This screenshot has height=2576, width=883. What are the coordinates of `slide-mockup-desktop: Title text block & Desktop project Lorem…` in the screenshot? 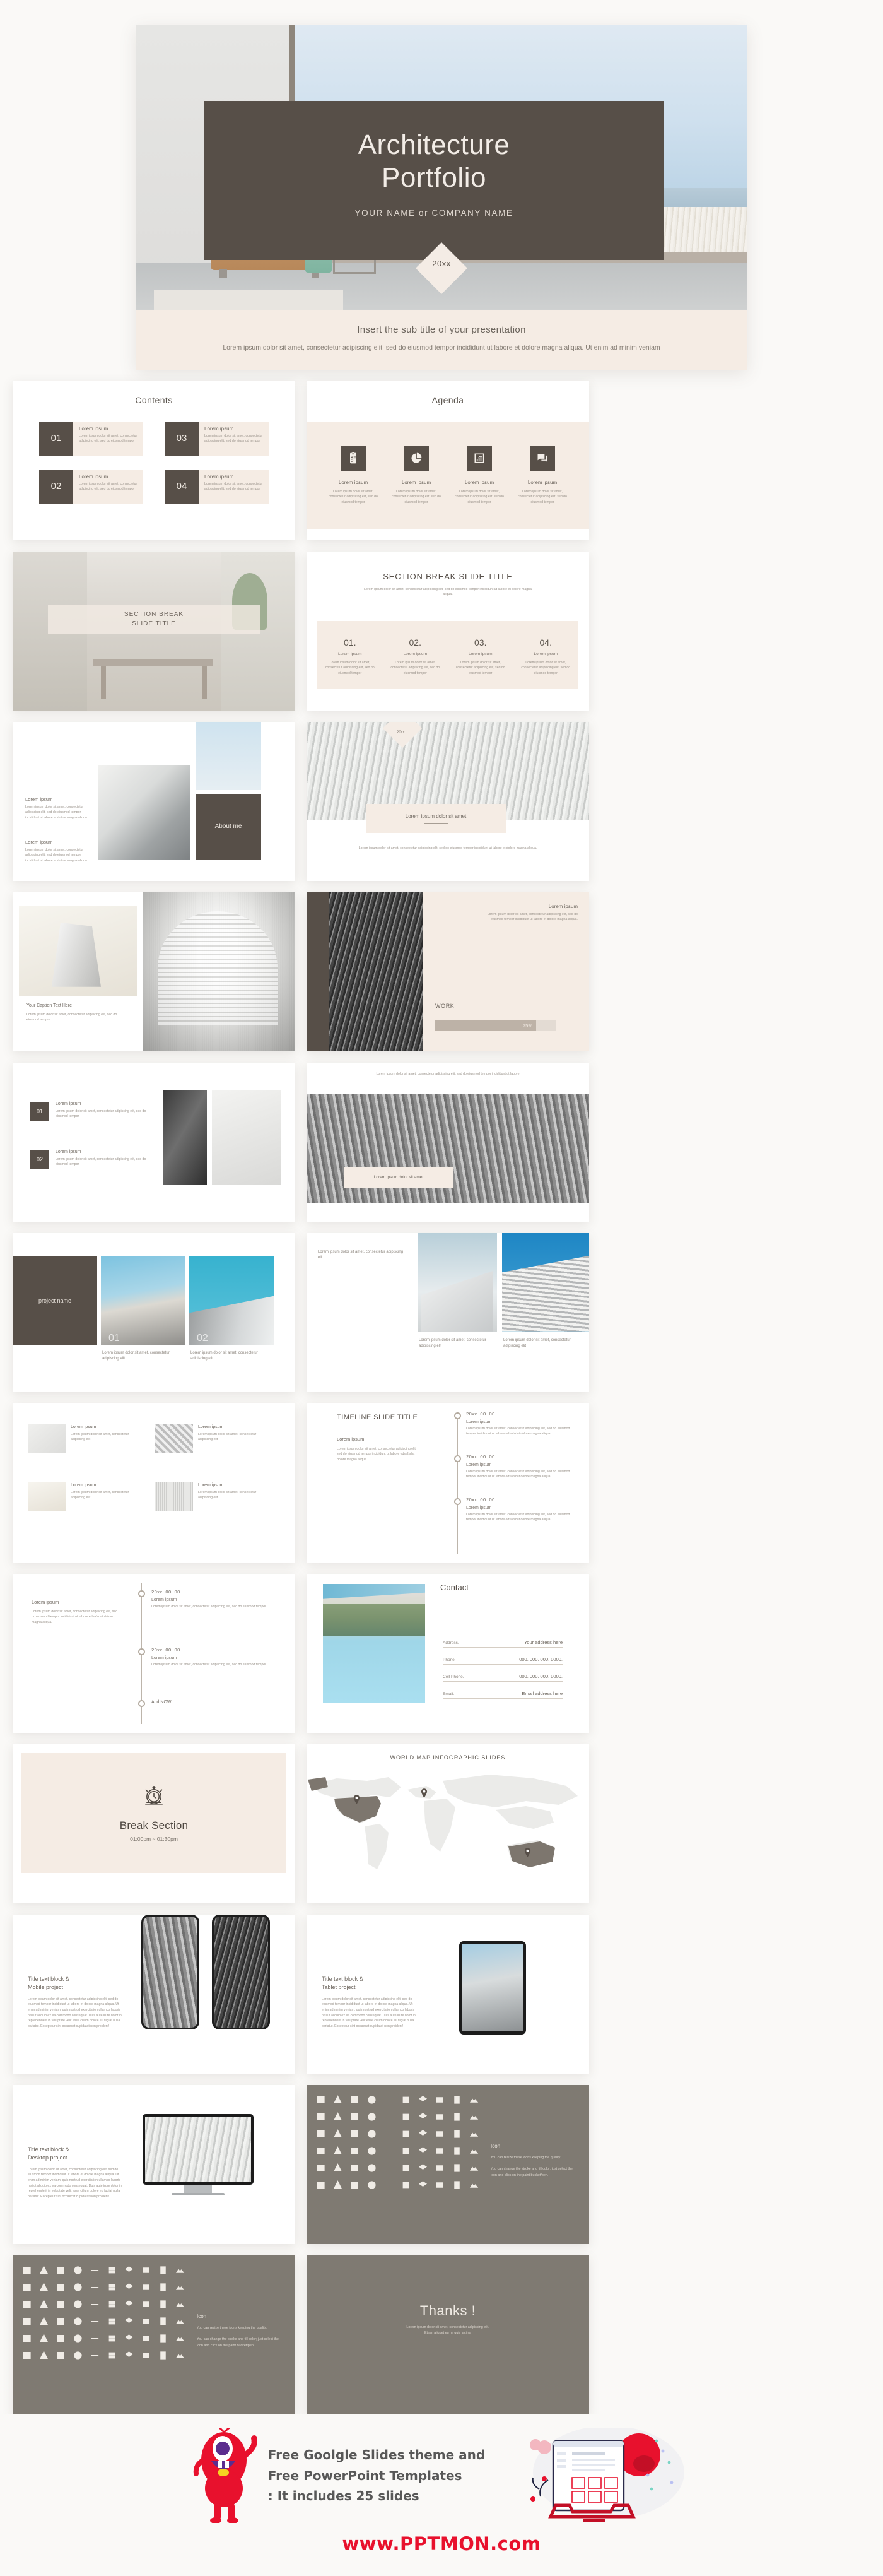 It's located at (154, 2164).